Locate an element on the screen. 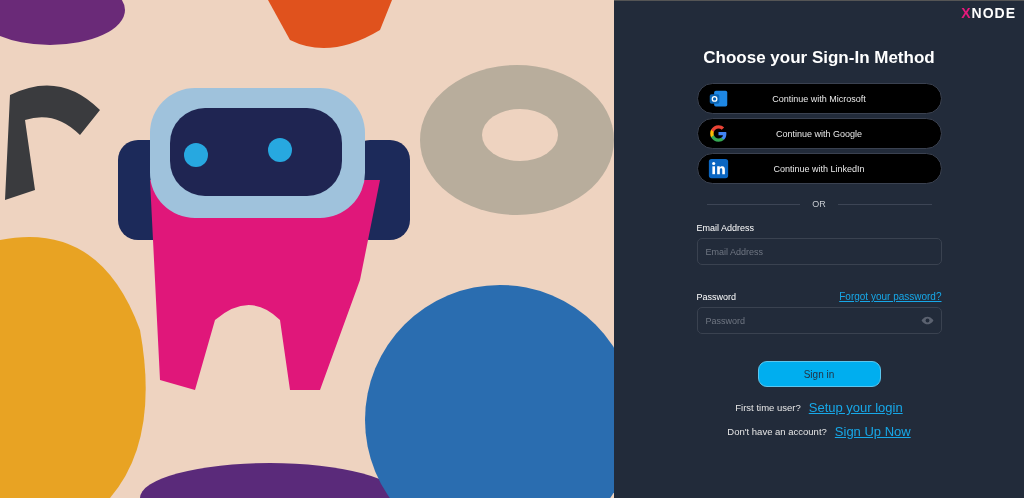 The image size is (1024, 498). google-icon is located at coordinates (718, 133).